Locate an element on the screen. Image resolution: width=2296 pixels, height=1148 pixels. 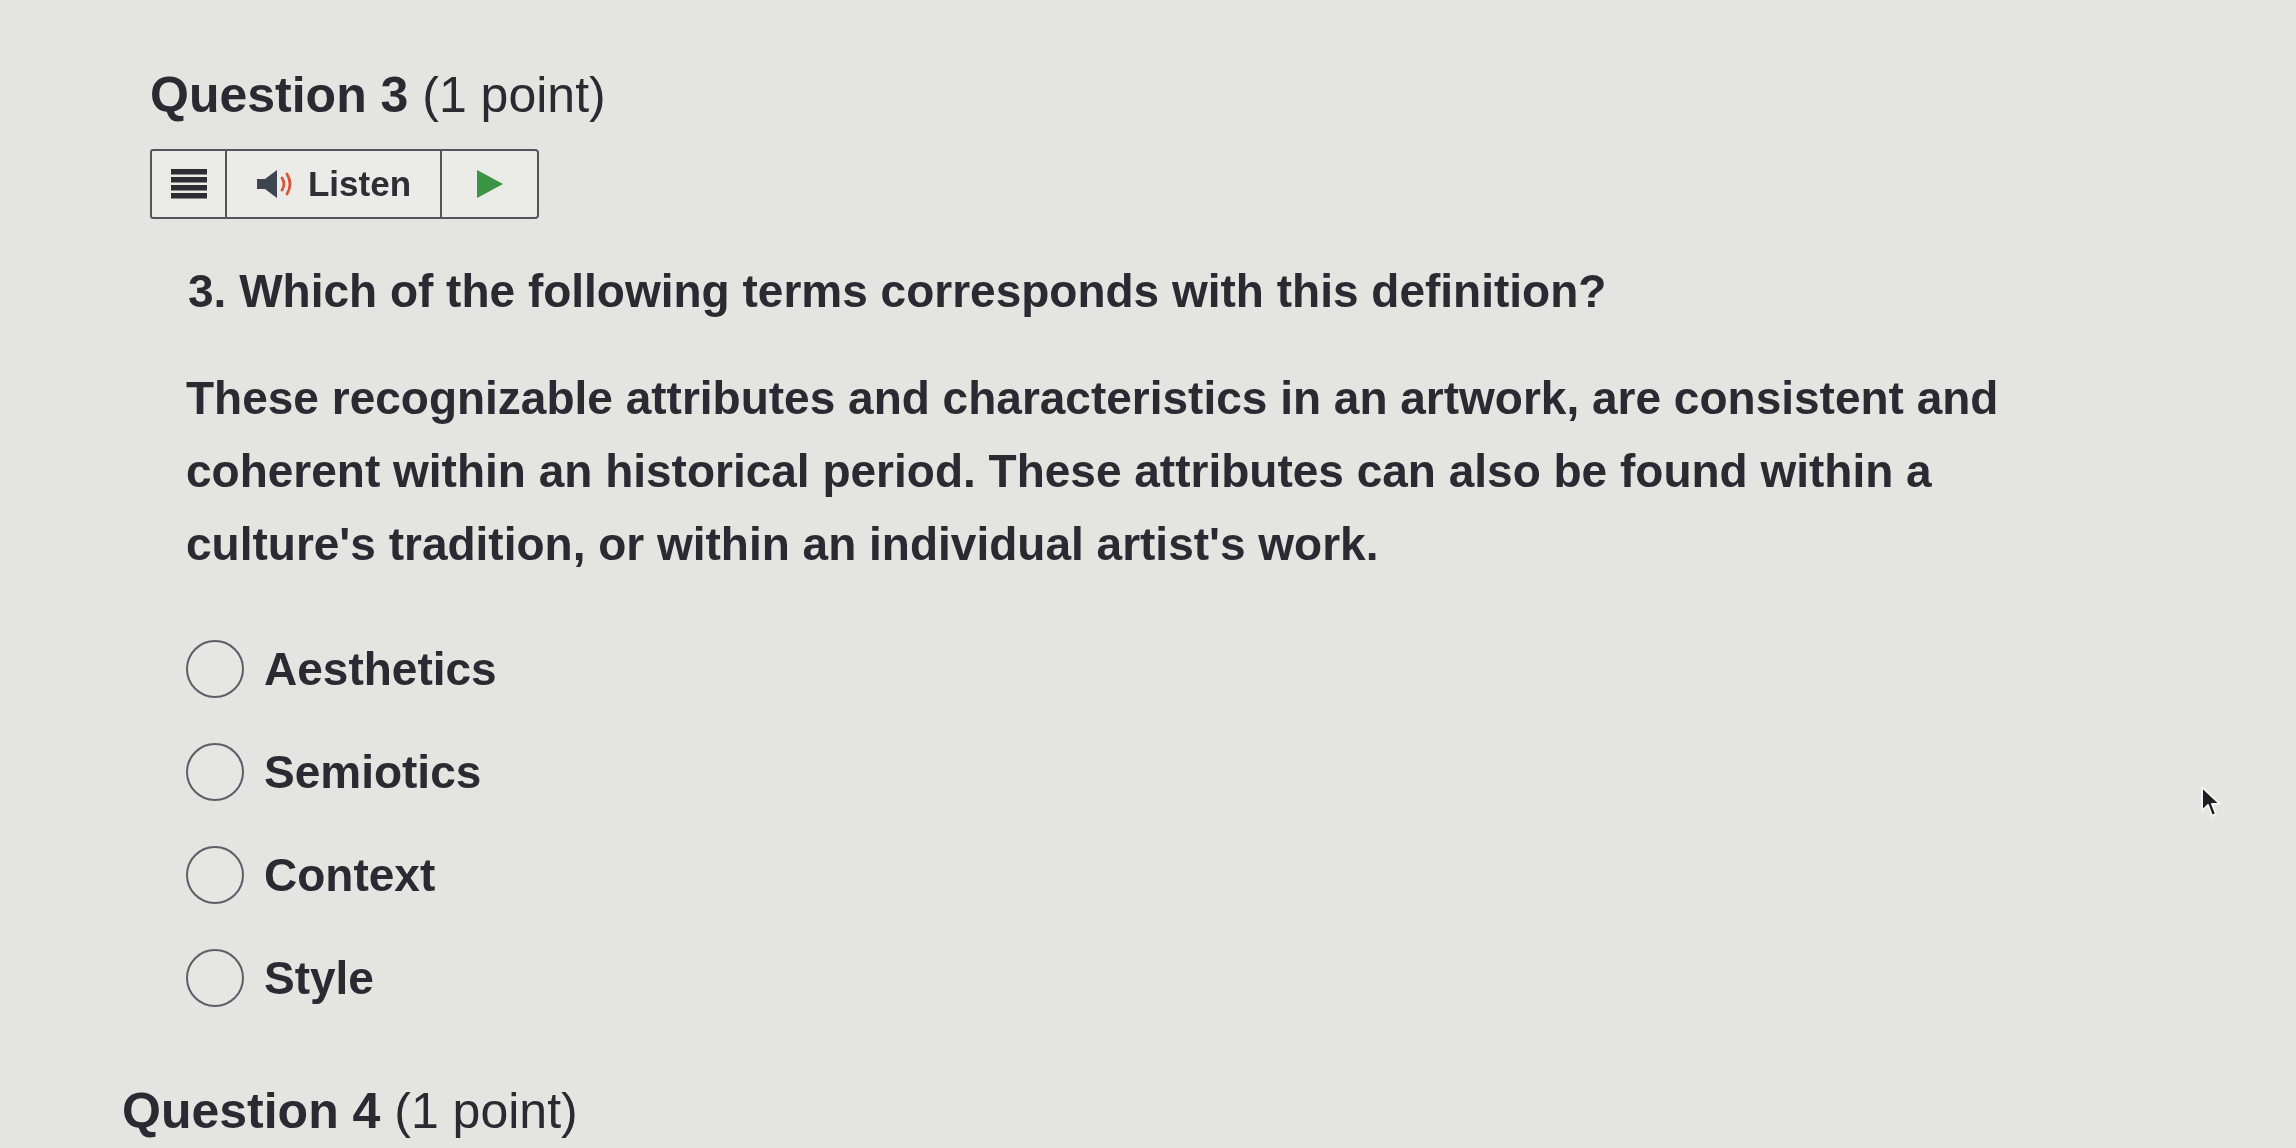
question-heading: Question 4 (1 point) is located at coordinates (350, 1111).